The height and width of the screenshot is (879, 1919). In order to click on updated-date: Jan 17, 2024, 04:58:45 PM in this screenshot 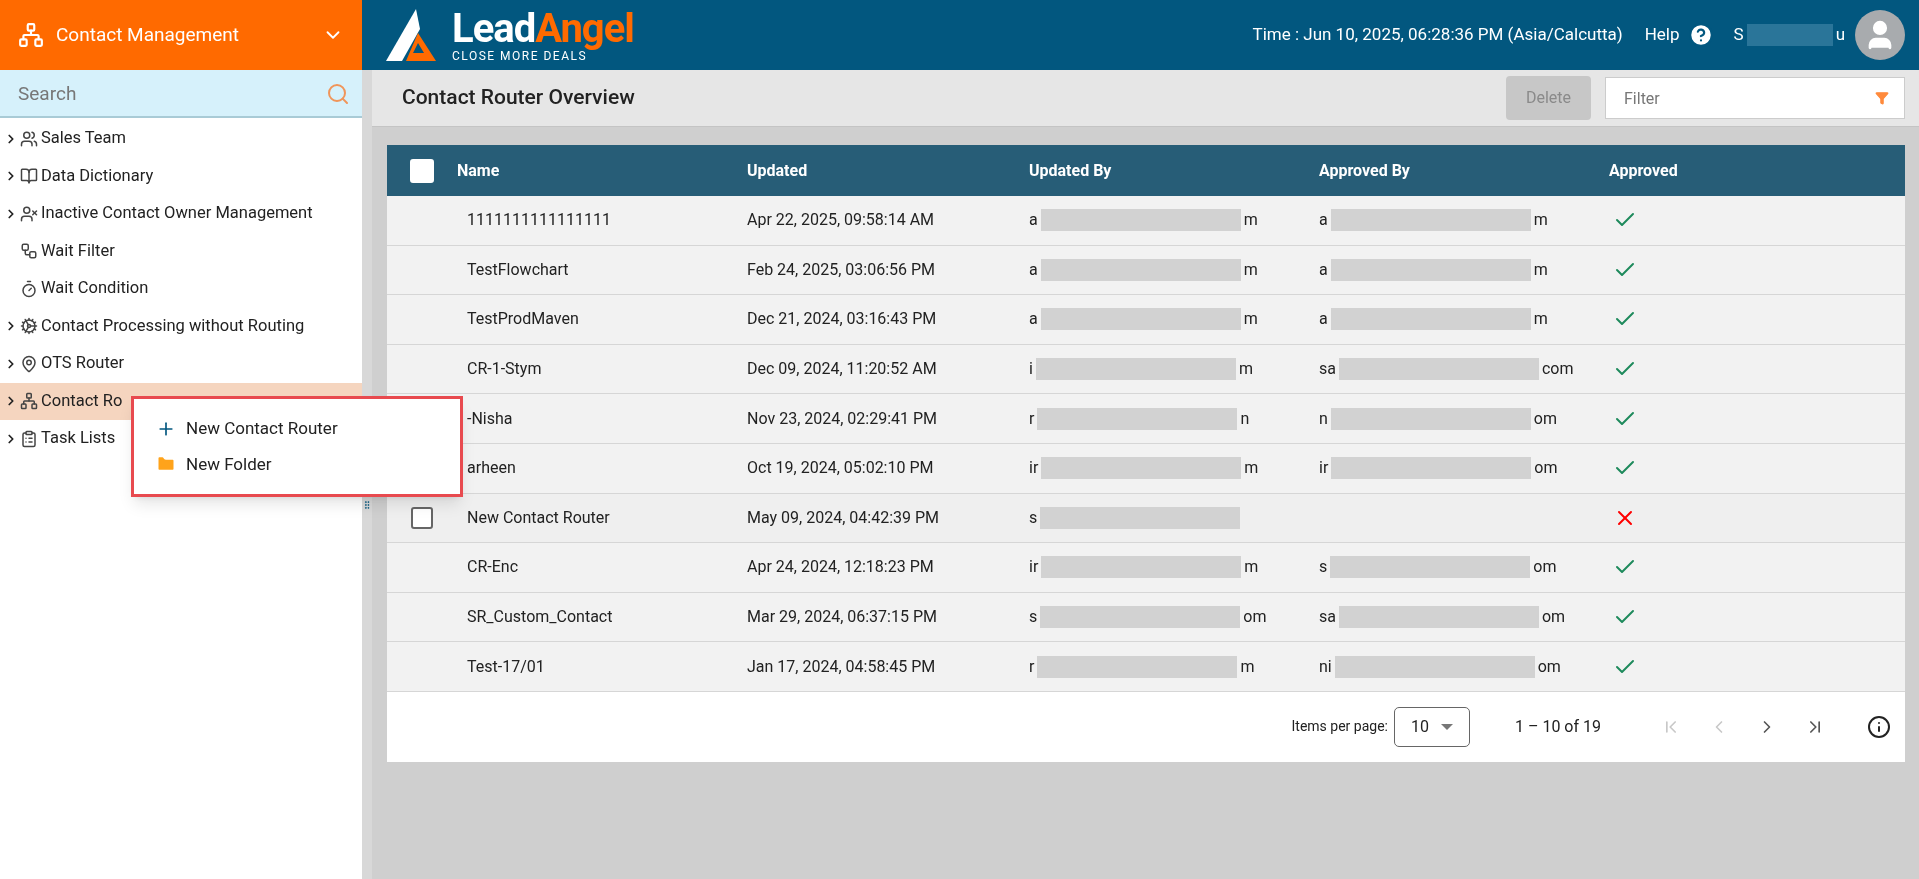, I will do `click(841, 666)`.